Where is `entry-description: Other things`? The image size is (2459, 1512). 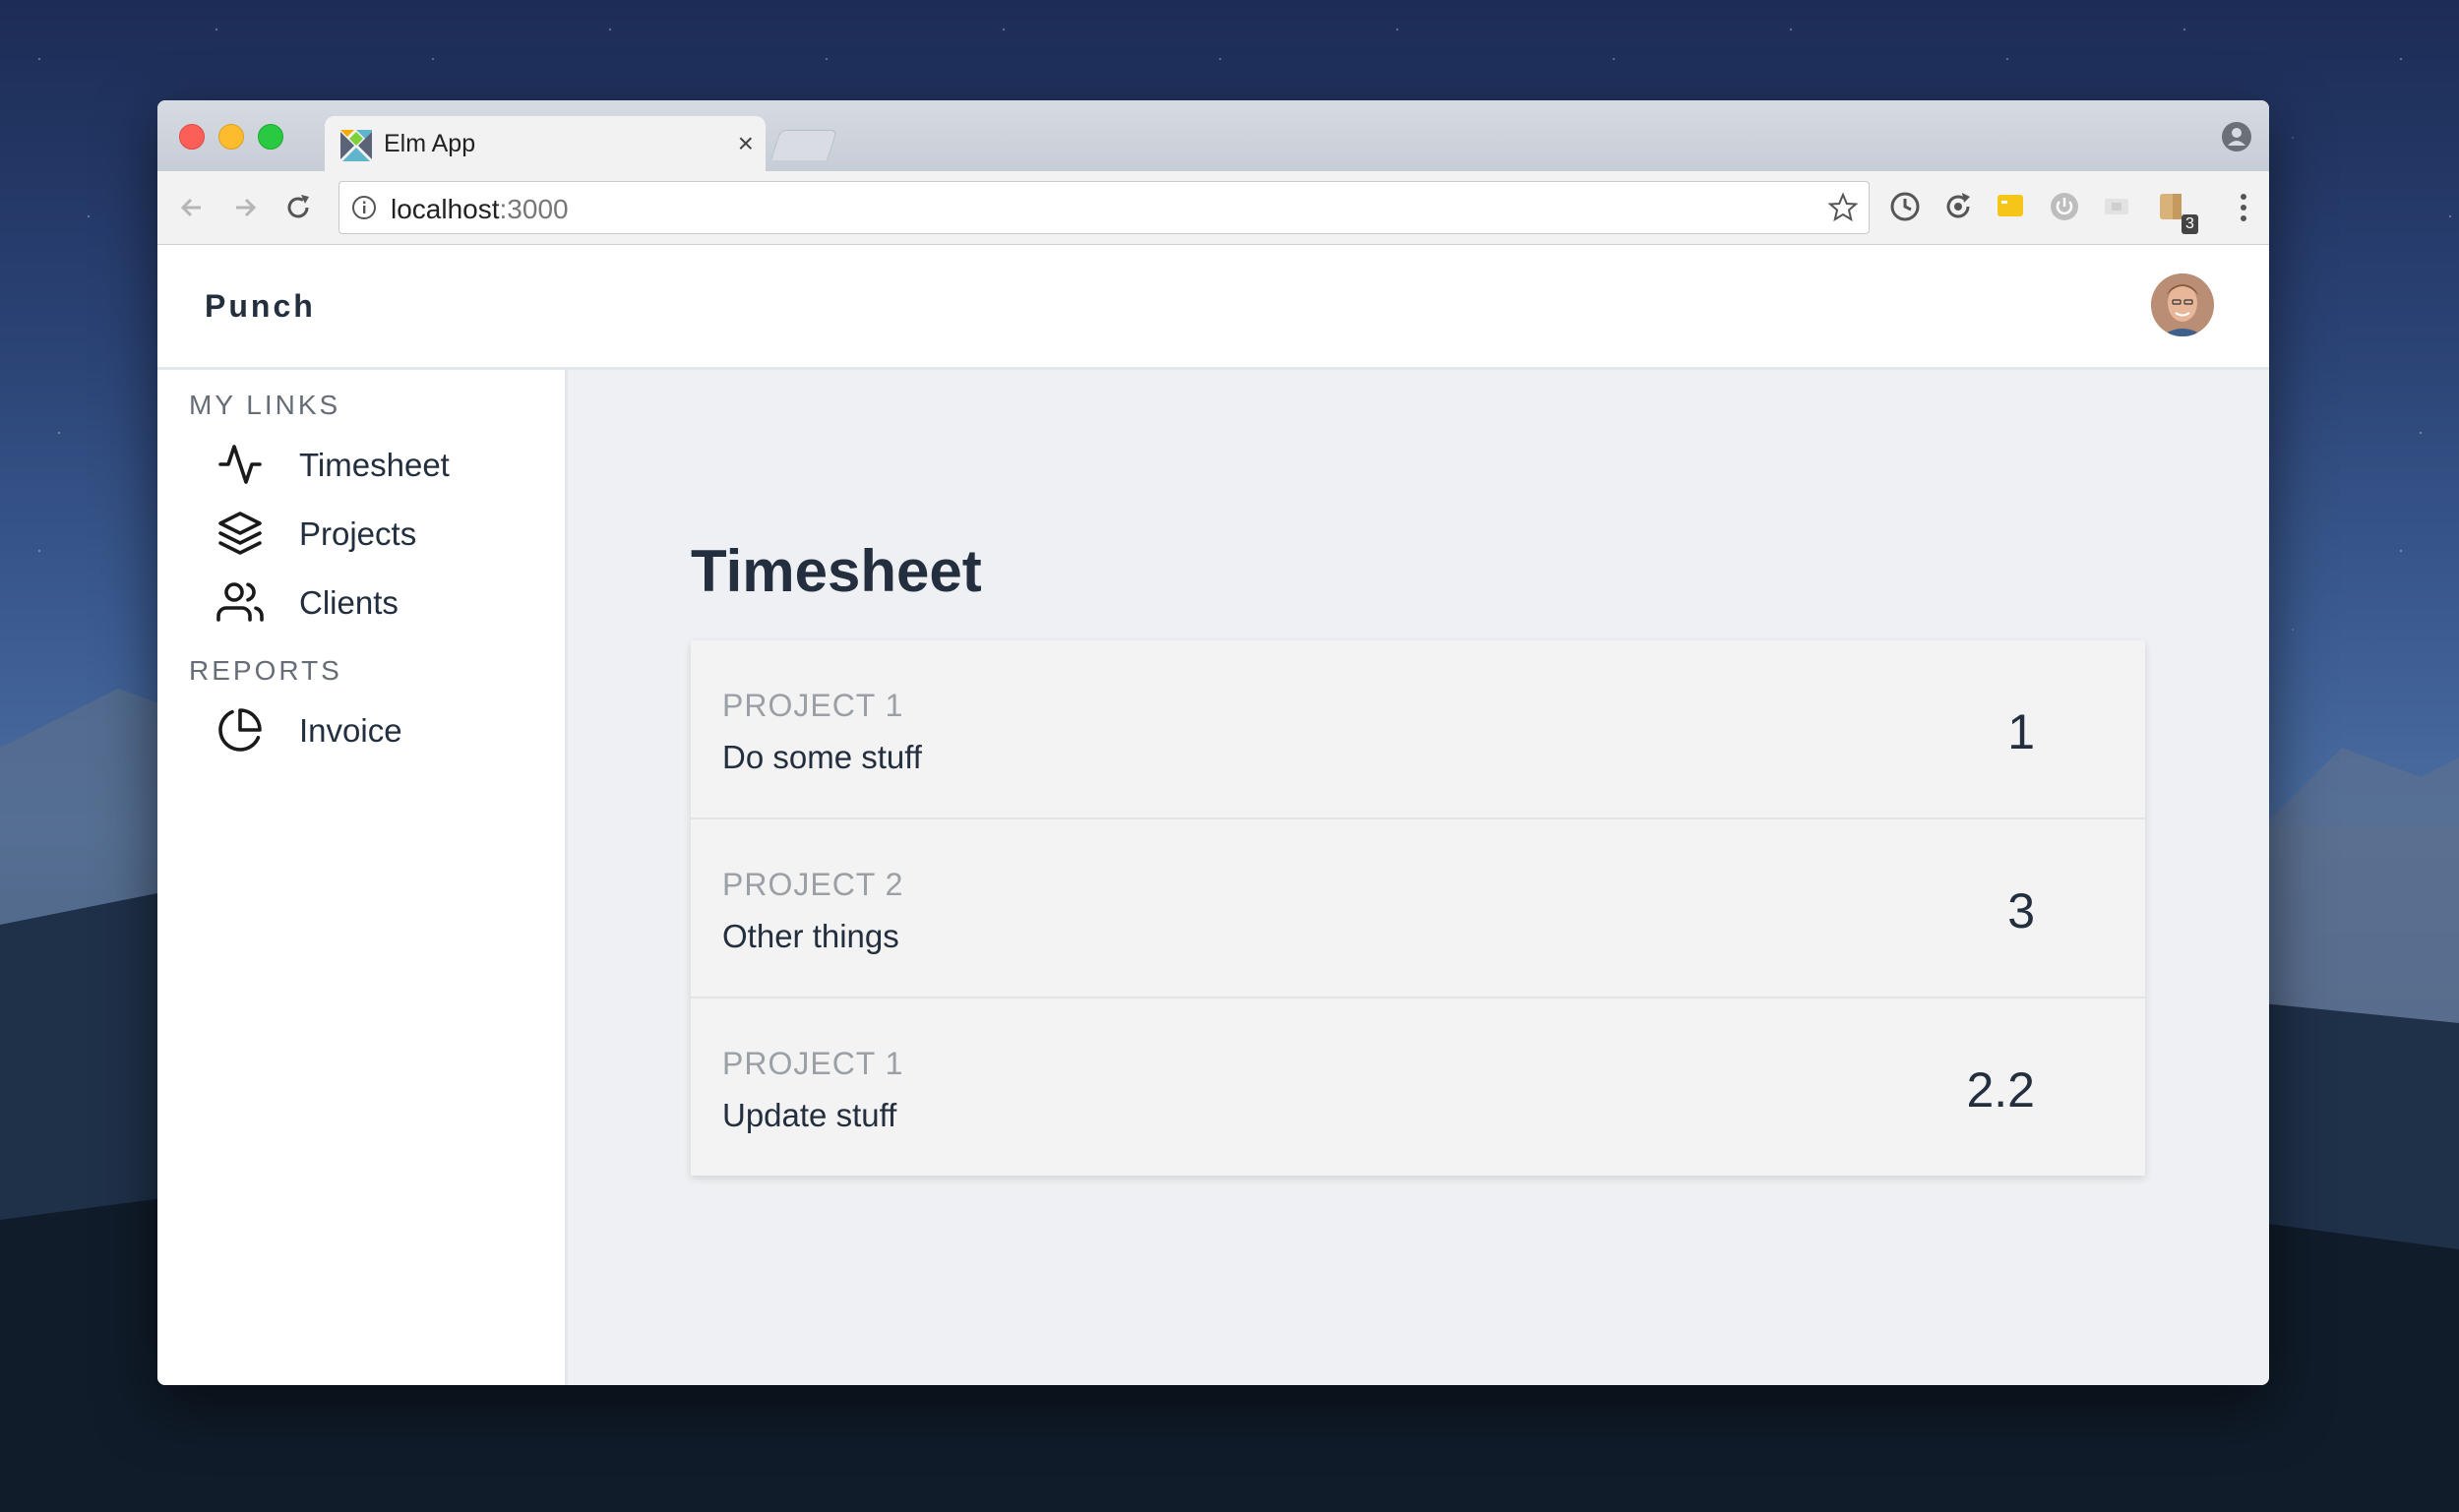 entry-description: Other things is located at coordinates (811, 936).